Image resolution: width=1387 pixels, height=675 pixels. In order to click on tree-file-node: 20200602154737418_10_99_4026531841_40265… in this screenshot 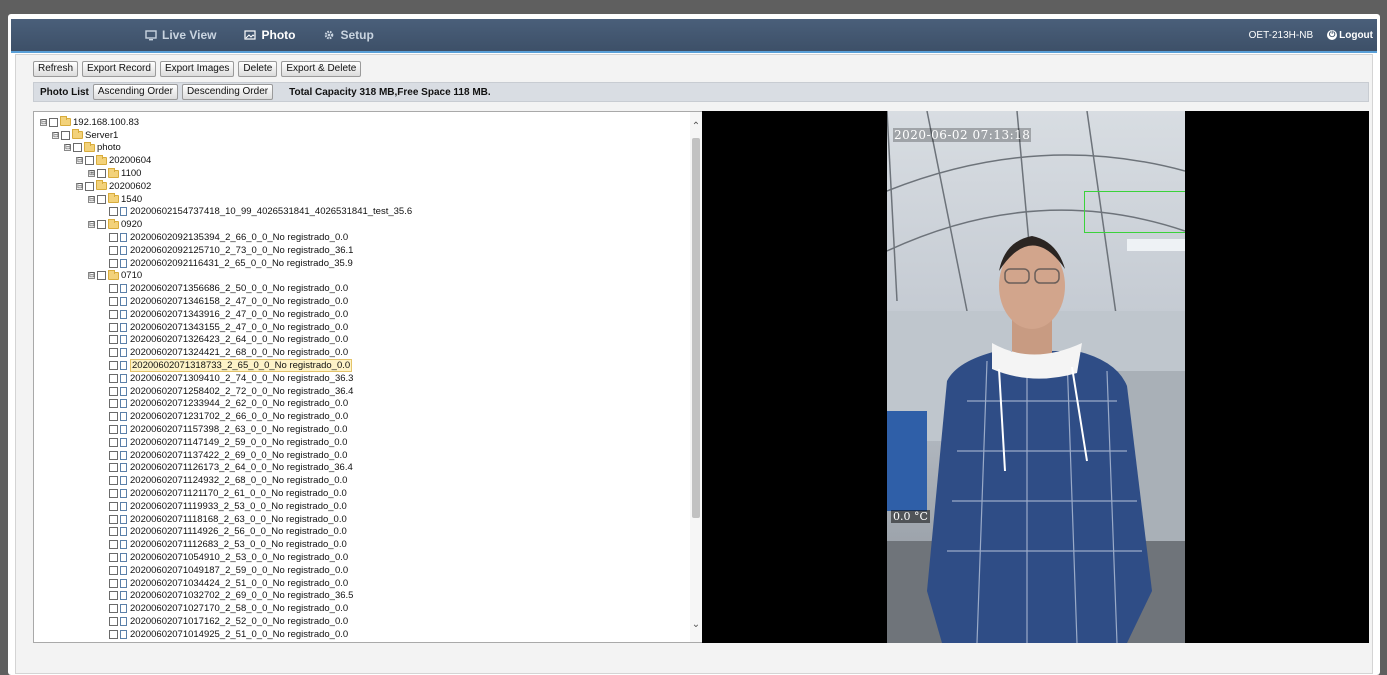, I will do `click(360, 212)`.